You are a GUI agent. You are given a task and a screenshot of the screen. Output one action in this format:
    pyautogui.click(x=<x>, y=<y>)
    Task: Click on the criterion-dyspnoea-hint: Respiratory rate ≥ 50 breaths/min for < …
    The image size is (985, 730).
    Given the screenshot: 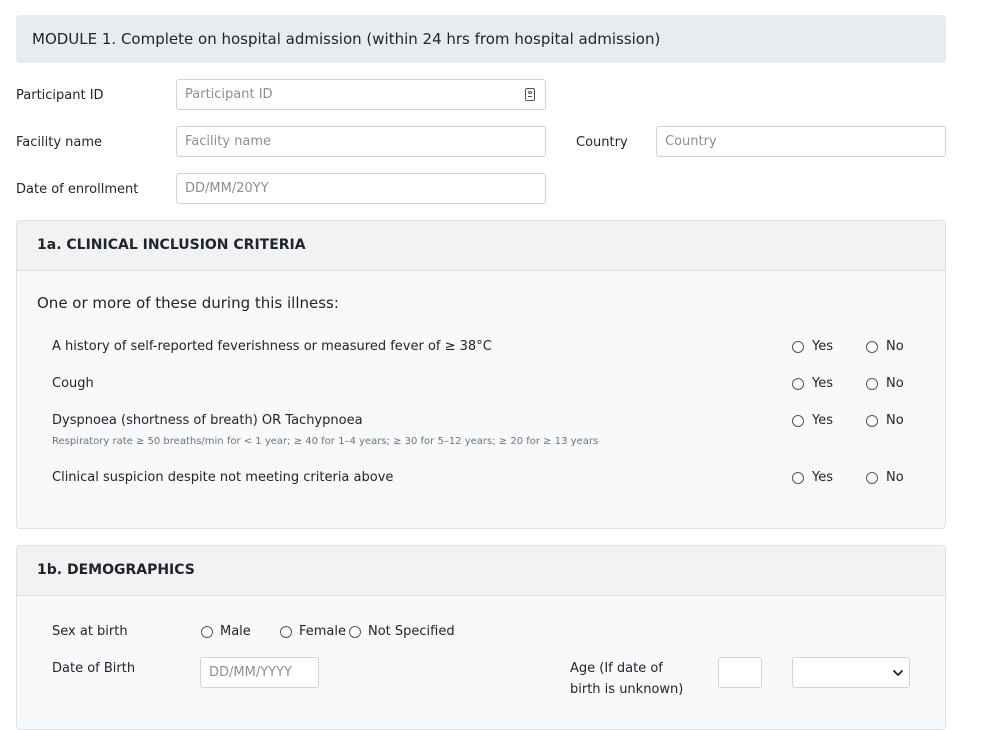 What is the action you would take?
    pyautogui.click(x=325, y=441)
    